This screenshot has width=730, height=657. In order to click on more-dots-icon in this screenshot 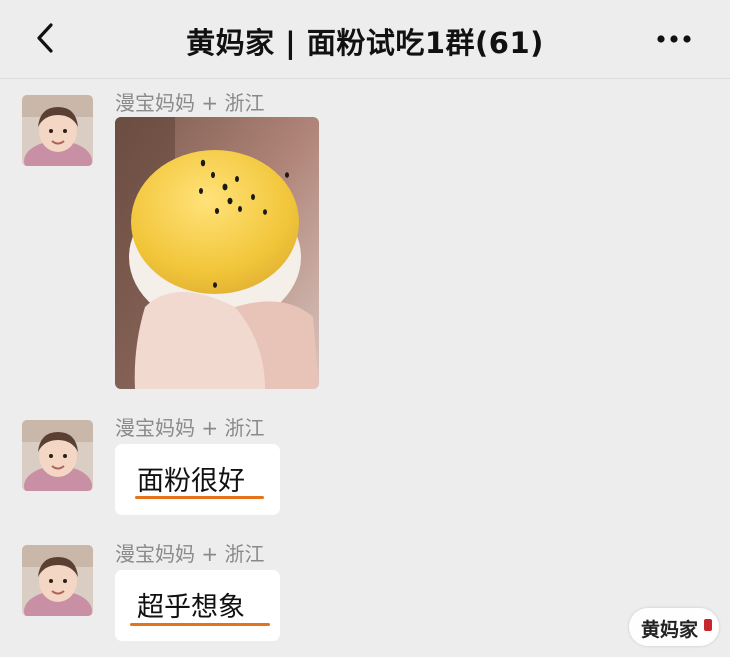, I will do `click(674, 39)`.